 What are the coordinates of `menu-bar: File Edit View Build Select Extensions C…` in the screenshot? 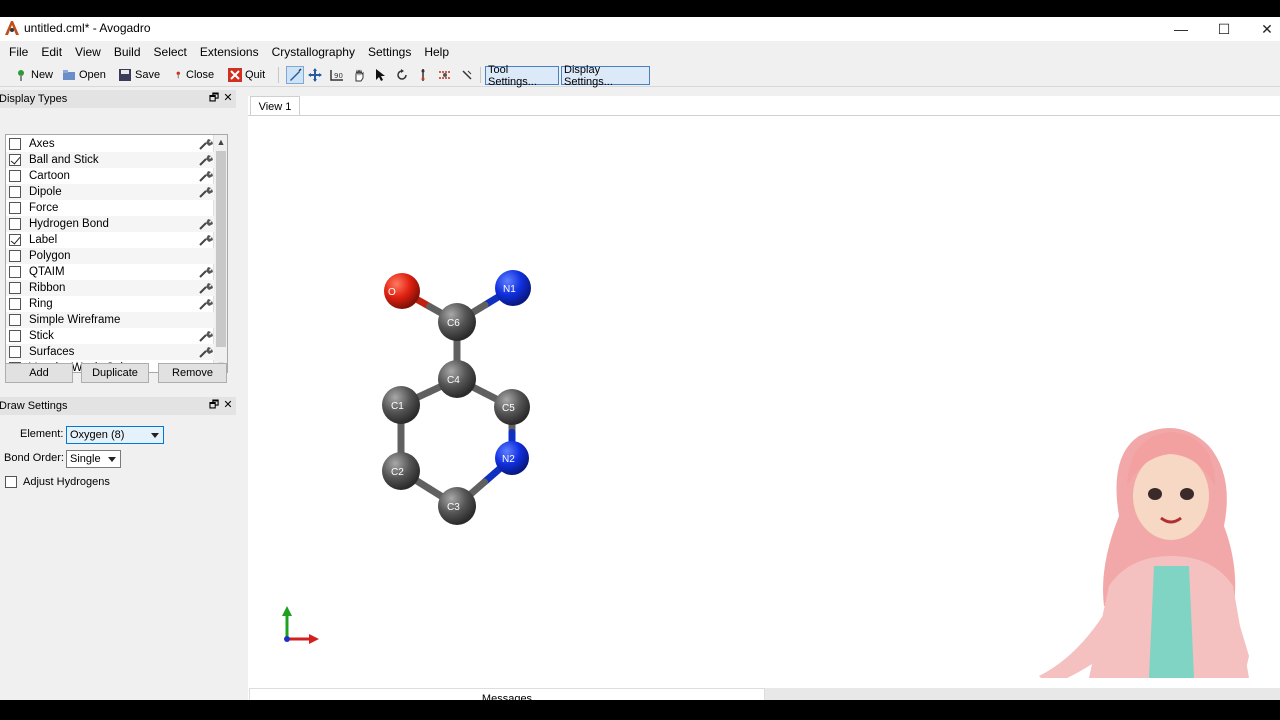 It's located at (640, 52).